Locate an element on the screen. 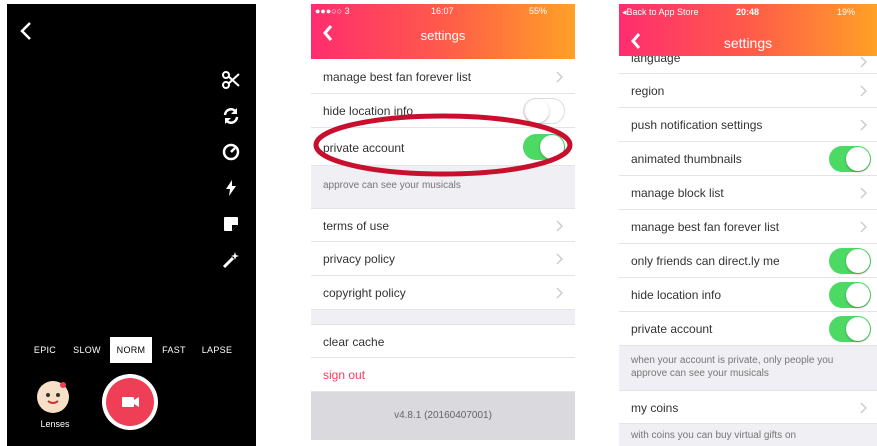  row-only-friends-direct: only friends can direct.ly me is located at coordinates (748, 261).